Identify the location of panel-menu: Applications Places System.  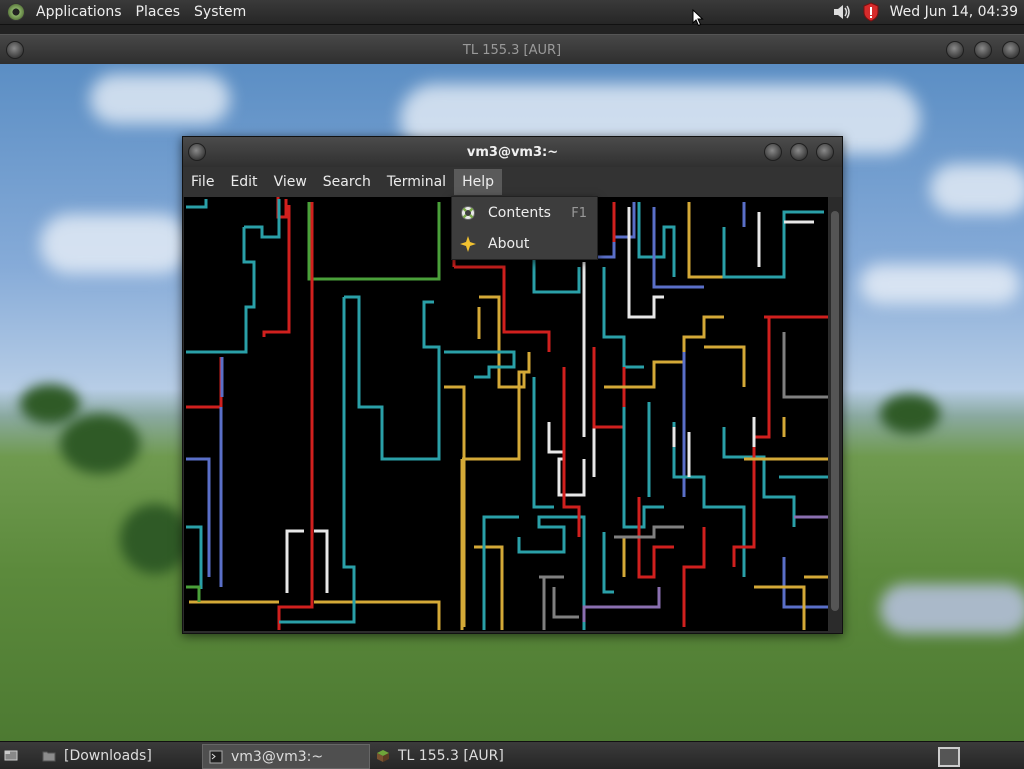
(141, 12).